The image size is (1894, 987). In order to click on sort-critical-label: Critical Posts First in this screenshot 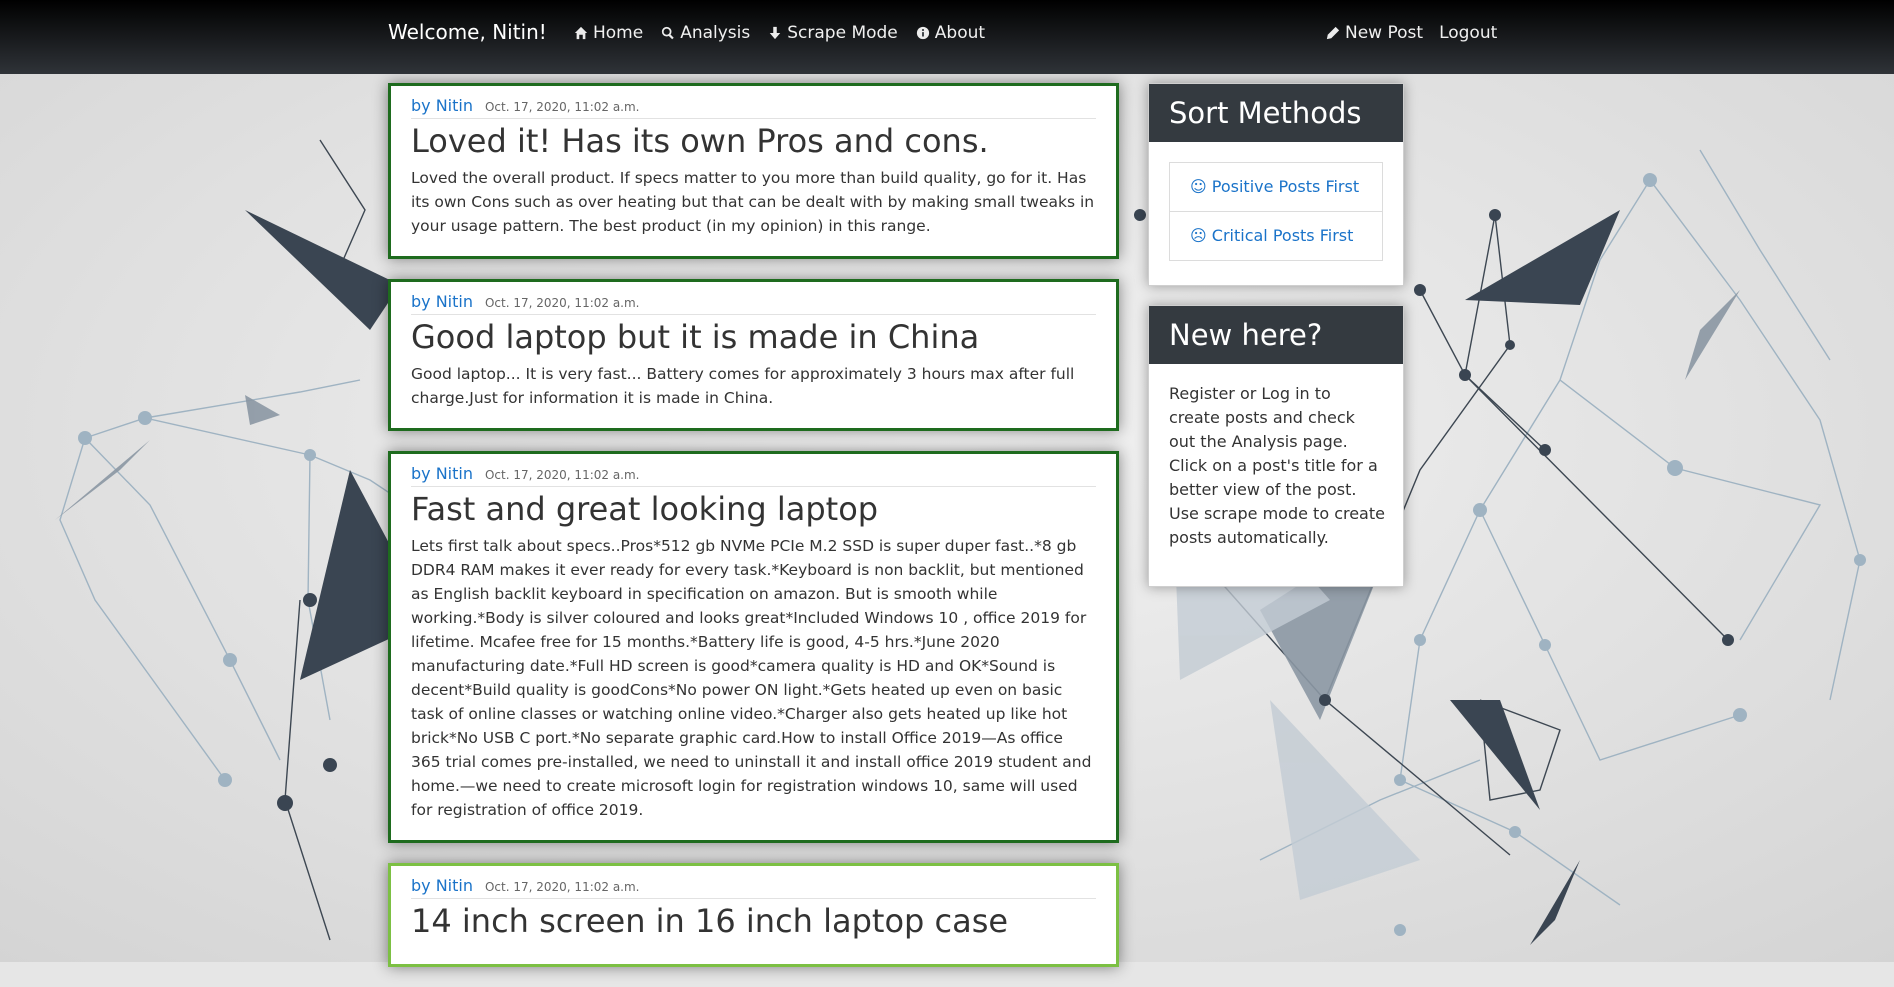, I will do `click(1282, 235)`.